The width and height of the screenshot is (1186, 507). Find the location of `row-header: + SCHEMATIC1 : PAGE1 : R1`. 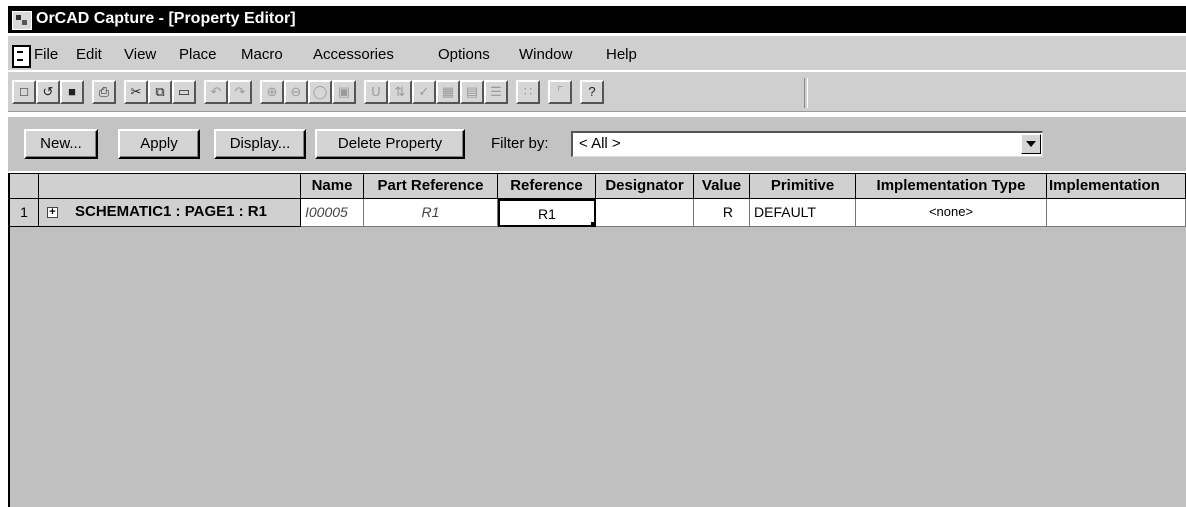

row-header: + SCHEMATIC1 : PAGE1 : R1 is located at coordinates (170, 213).